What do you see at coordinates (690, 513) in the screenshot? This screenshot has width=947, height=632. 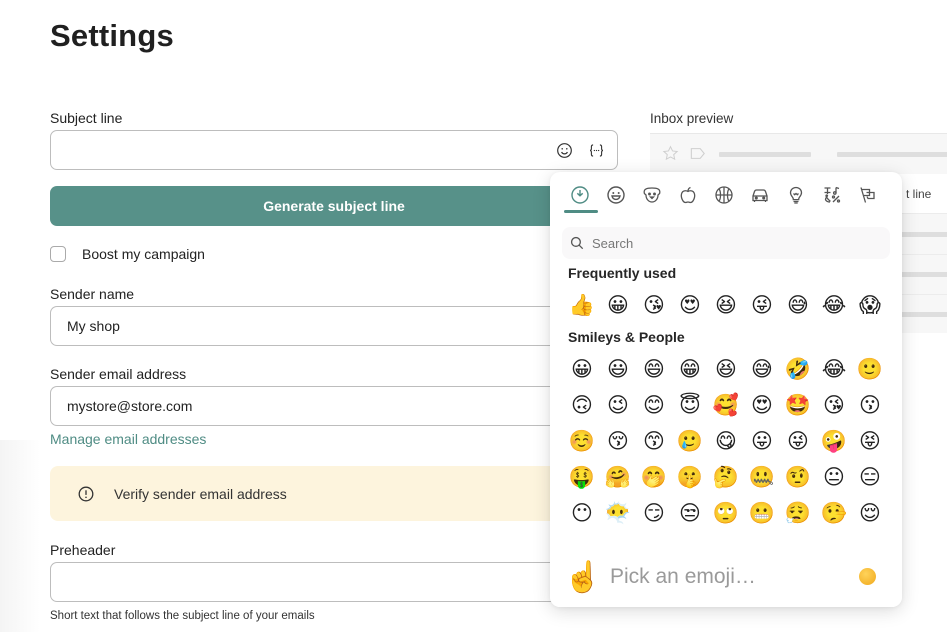 I see `emoji-button: 😒` at bounding box center [690, 513].